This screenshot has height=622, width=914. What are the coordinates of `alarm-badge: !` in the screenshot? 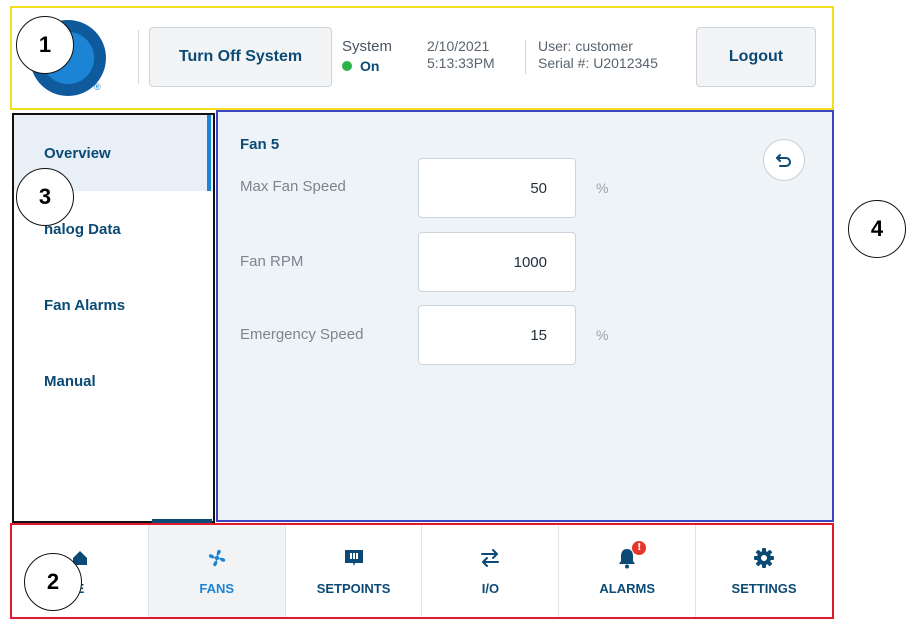 It's located at (639, 547).